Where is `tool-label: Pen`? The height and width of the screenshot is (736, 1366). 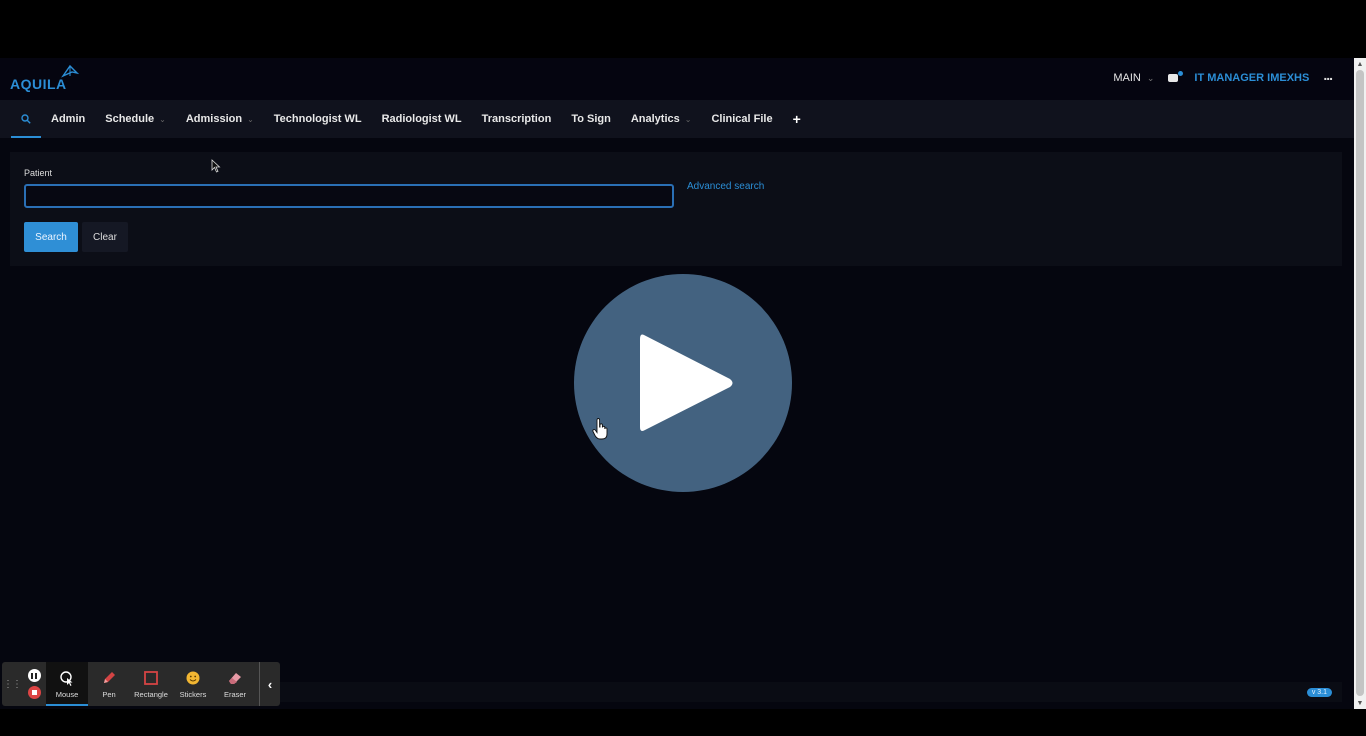
tool-label: Pen is located at coordinates (109, 694).